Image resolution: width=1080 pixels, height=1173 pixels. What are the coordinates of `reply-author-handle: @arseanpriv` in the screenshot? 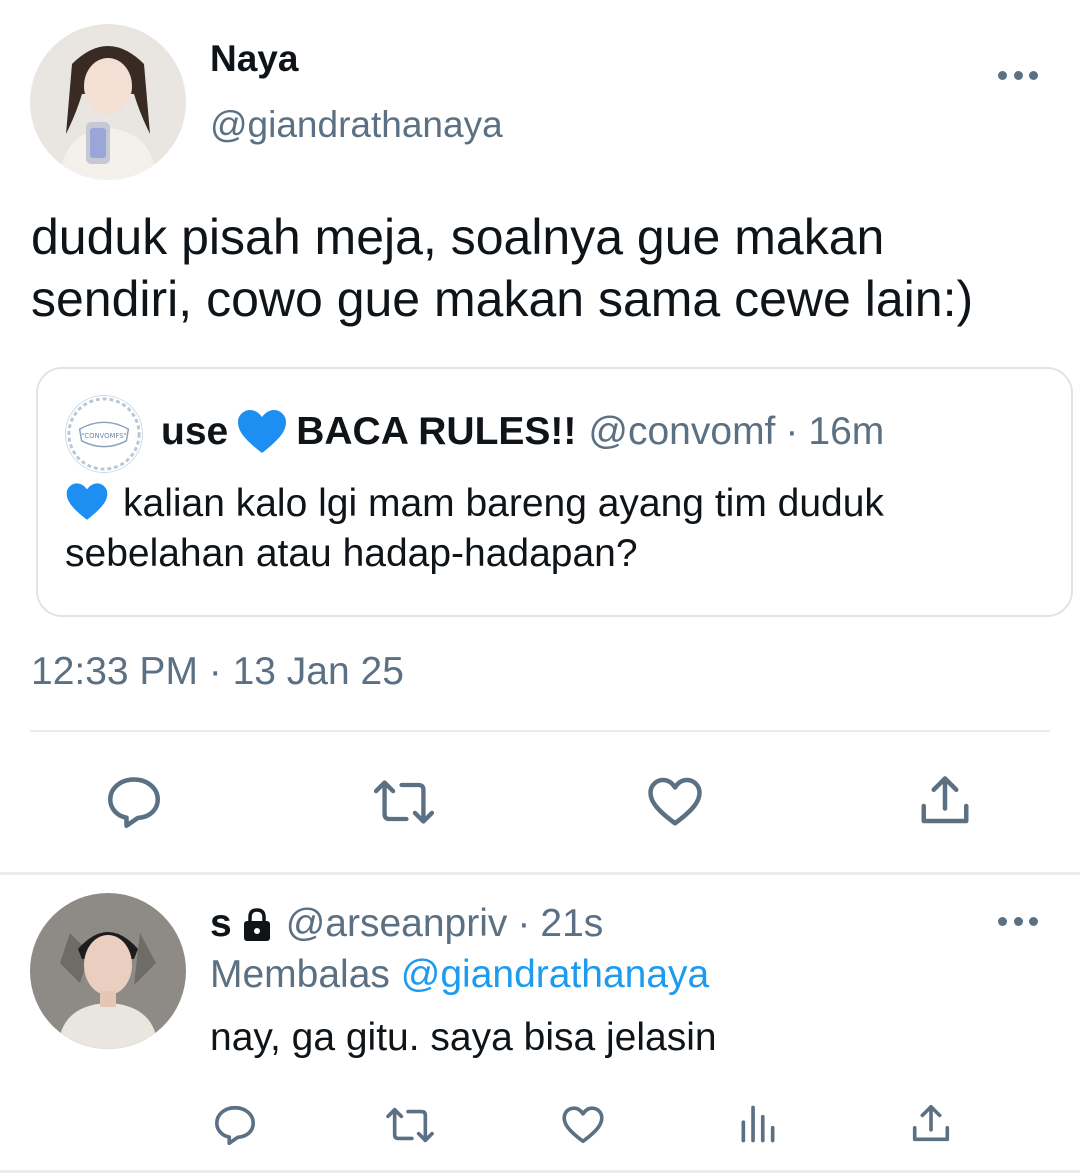 It's located at (397, 924).